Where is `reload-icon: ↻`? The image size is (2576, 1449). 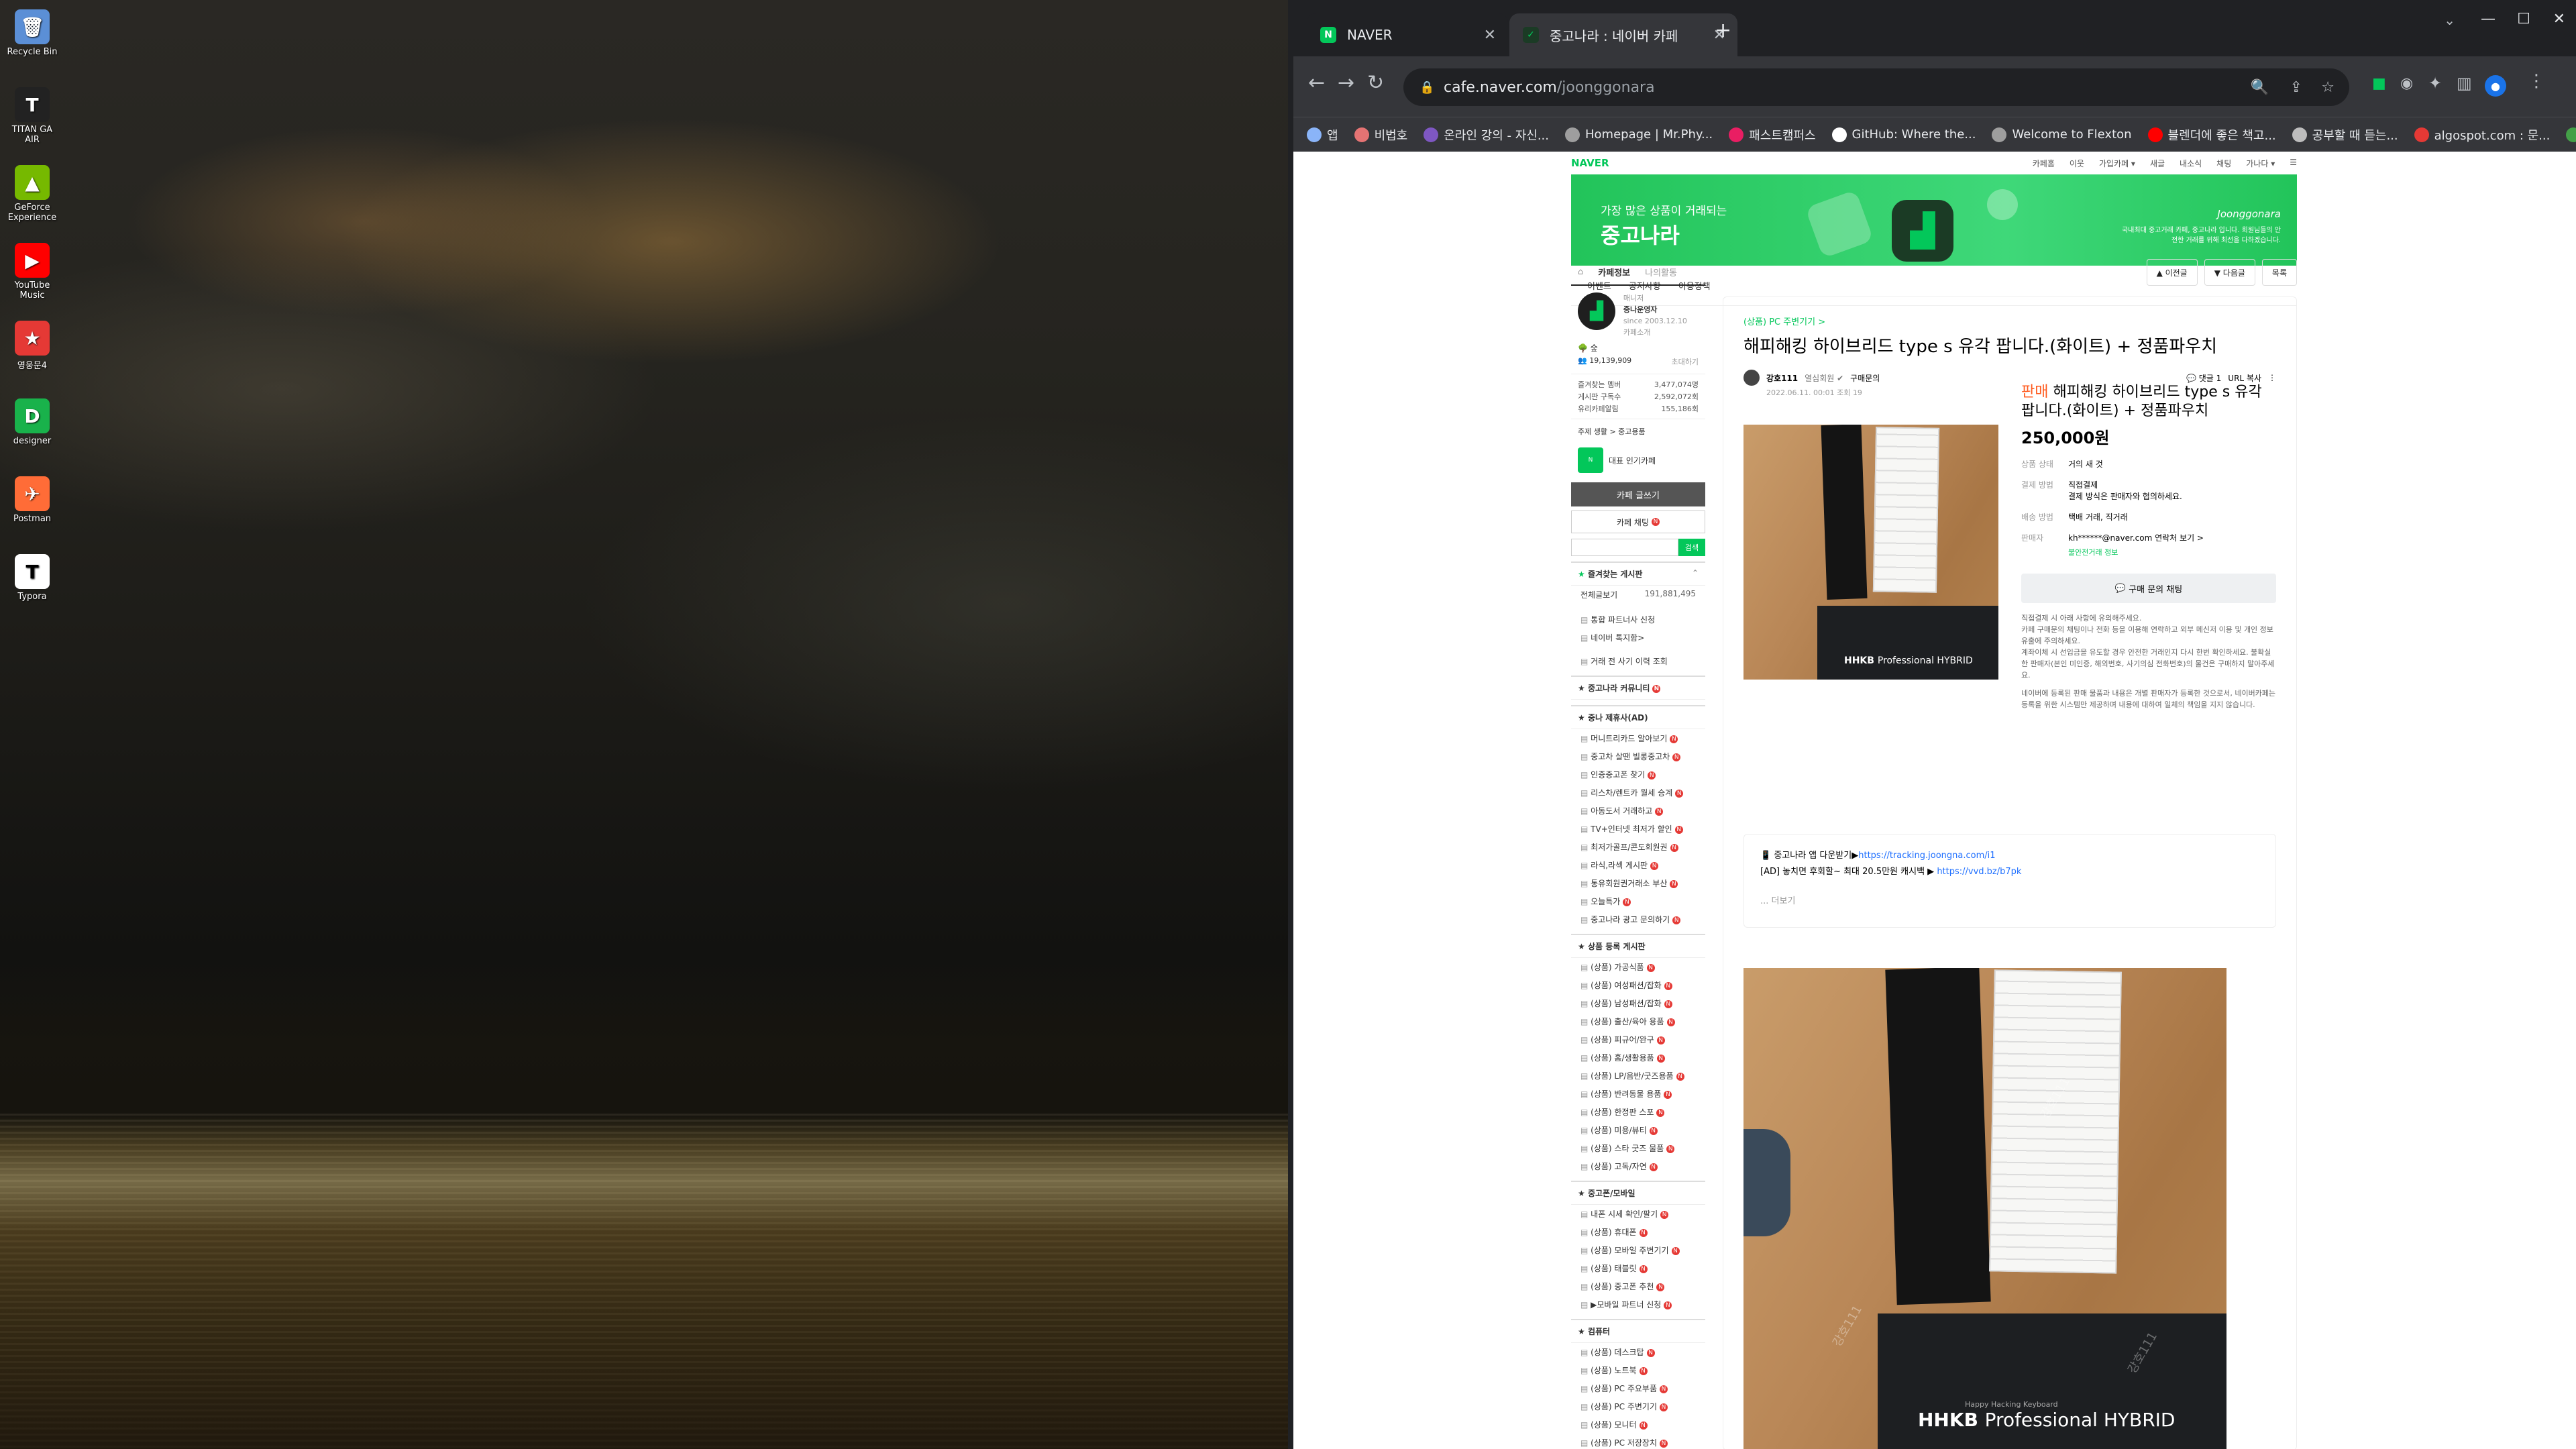
reload-icon: ↻ is located at coordinates (1375, 83).